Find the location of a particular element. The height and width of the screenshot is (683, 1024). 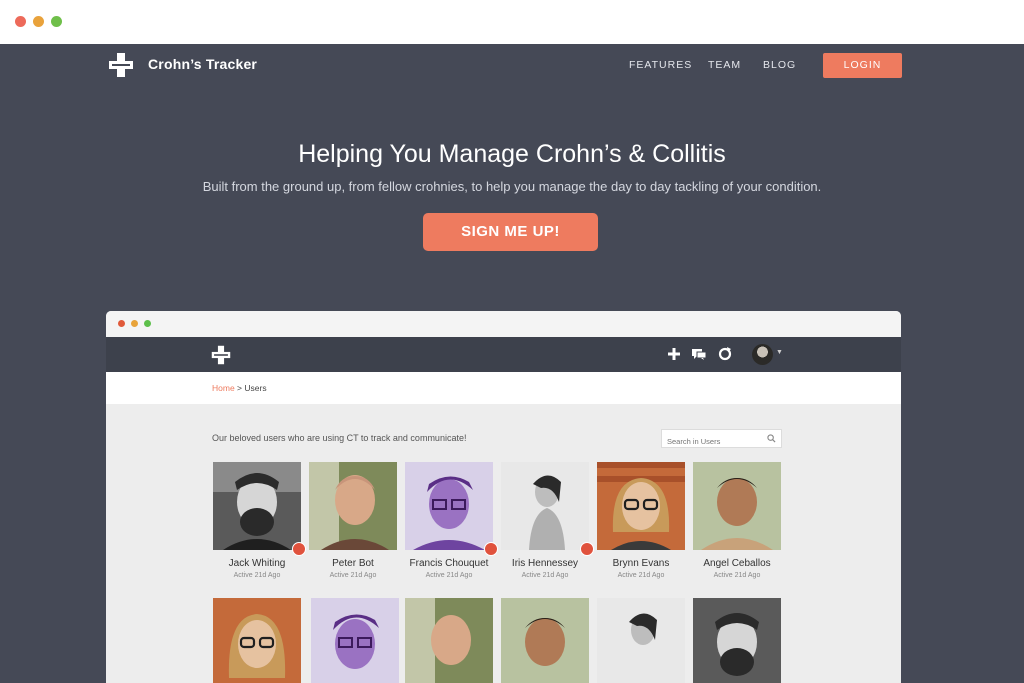

user-avatar is located at coordinates (762, 354).